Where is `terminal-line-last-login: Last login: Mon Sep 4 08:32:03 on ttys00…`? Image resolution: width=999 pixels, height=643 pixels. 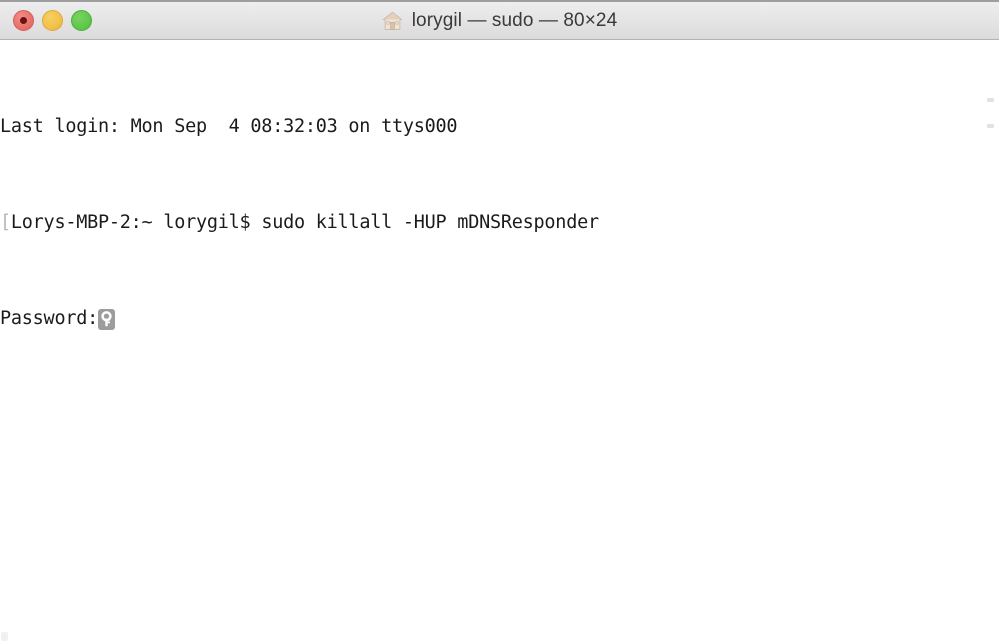
terminal-line-last-login: Last login: Mon Sep 4 08:32:03 on ttys00… is located at coordinates (499, 127).